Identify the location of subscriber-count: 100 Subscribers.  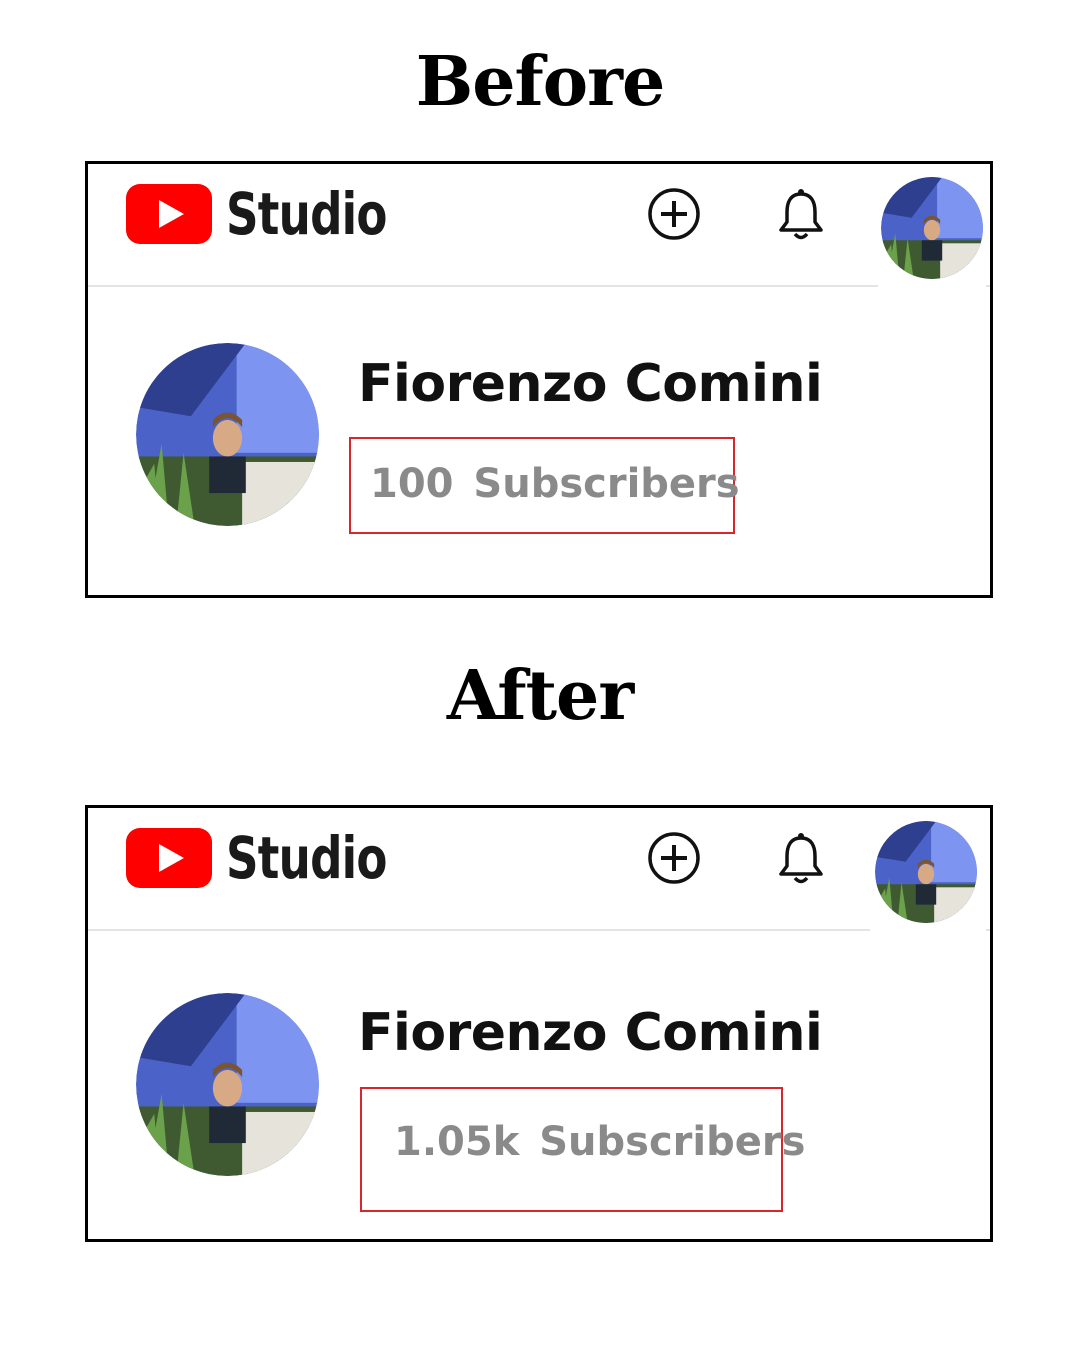
(555, 484).